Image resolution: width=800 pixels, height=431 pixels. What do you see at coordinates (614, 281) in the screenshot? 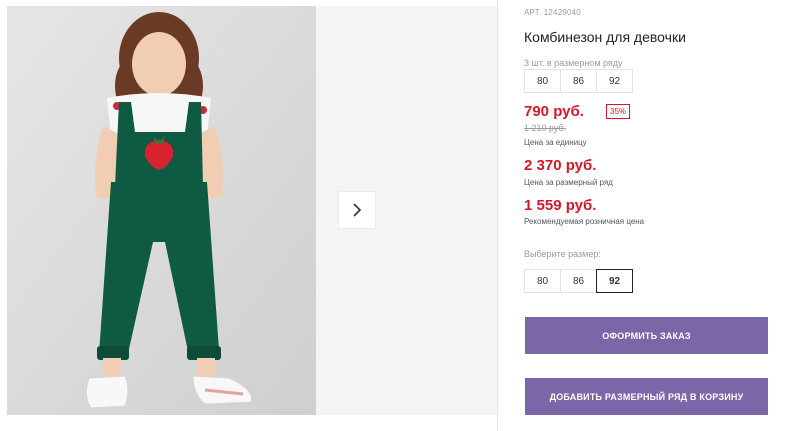
I see `size-option-92: 92` at bounding box center [614, 281].